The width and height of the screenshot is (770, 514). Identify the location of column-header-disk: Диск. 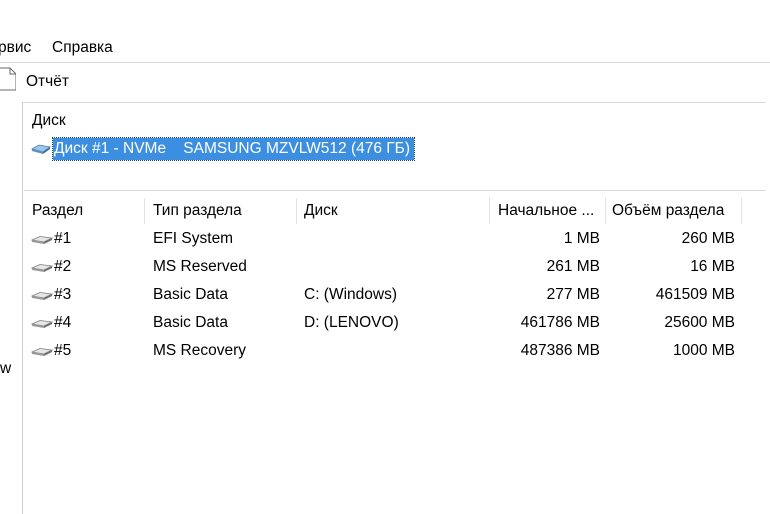
(321, 211).